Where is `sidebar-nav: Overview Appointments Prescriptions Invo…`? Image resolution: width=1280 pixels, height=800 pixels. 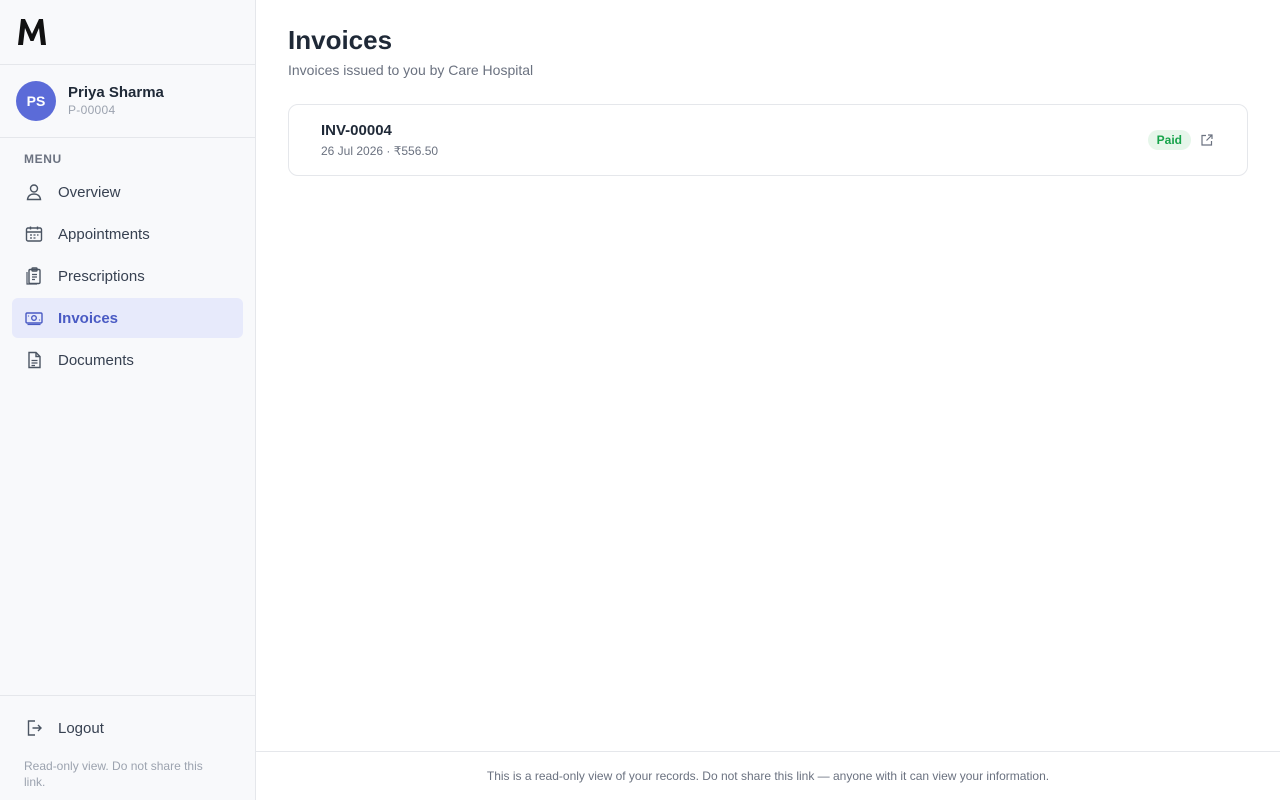 sidebar-nav: Overview Appointments Prescriptions Invo… is located at coordinates (127, 276).